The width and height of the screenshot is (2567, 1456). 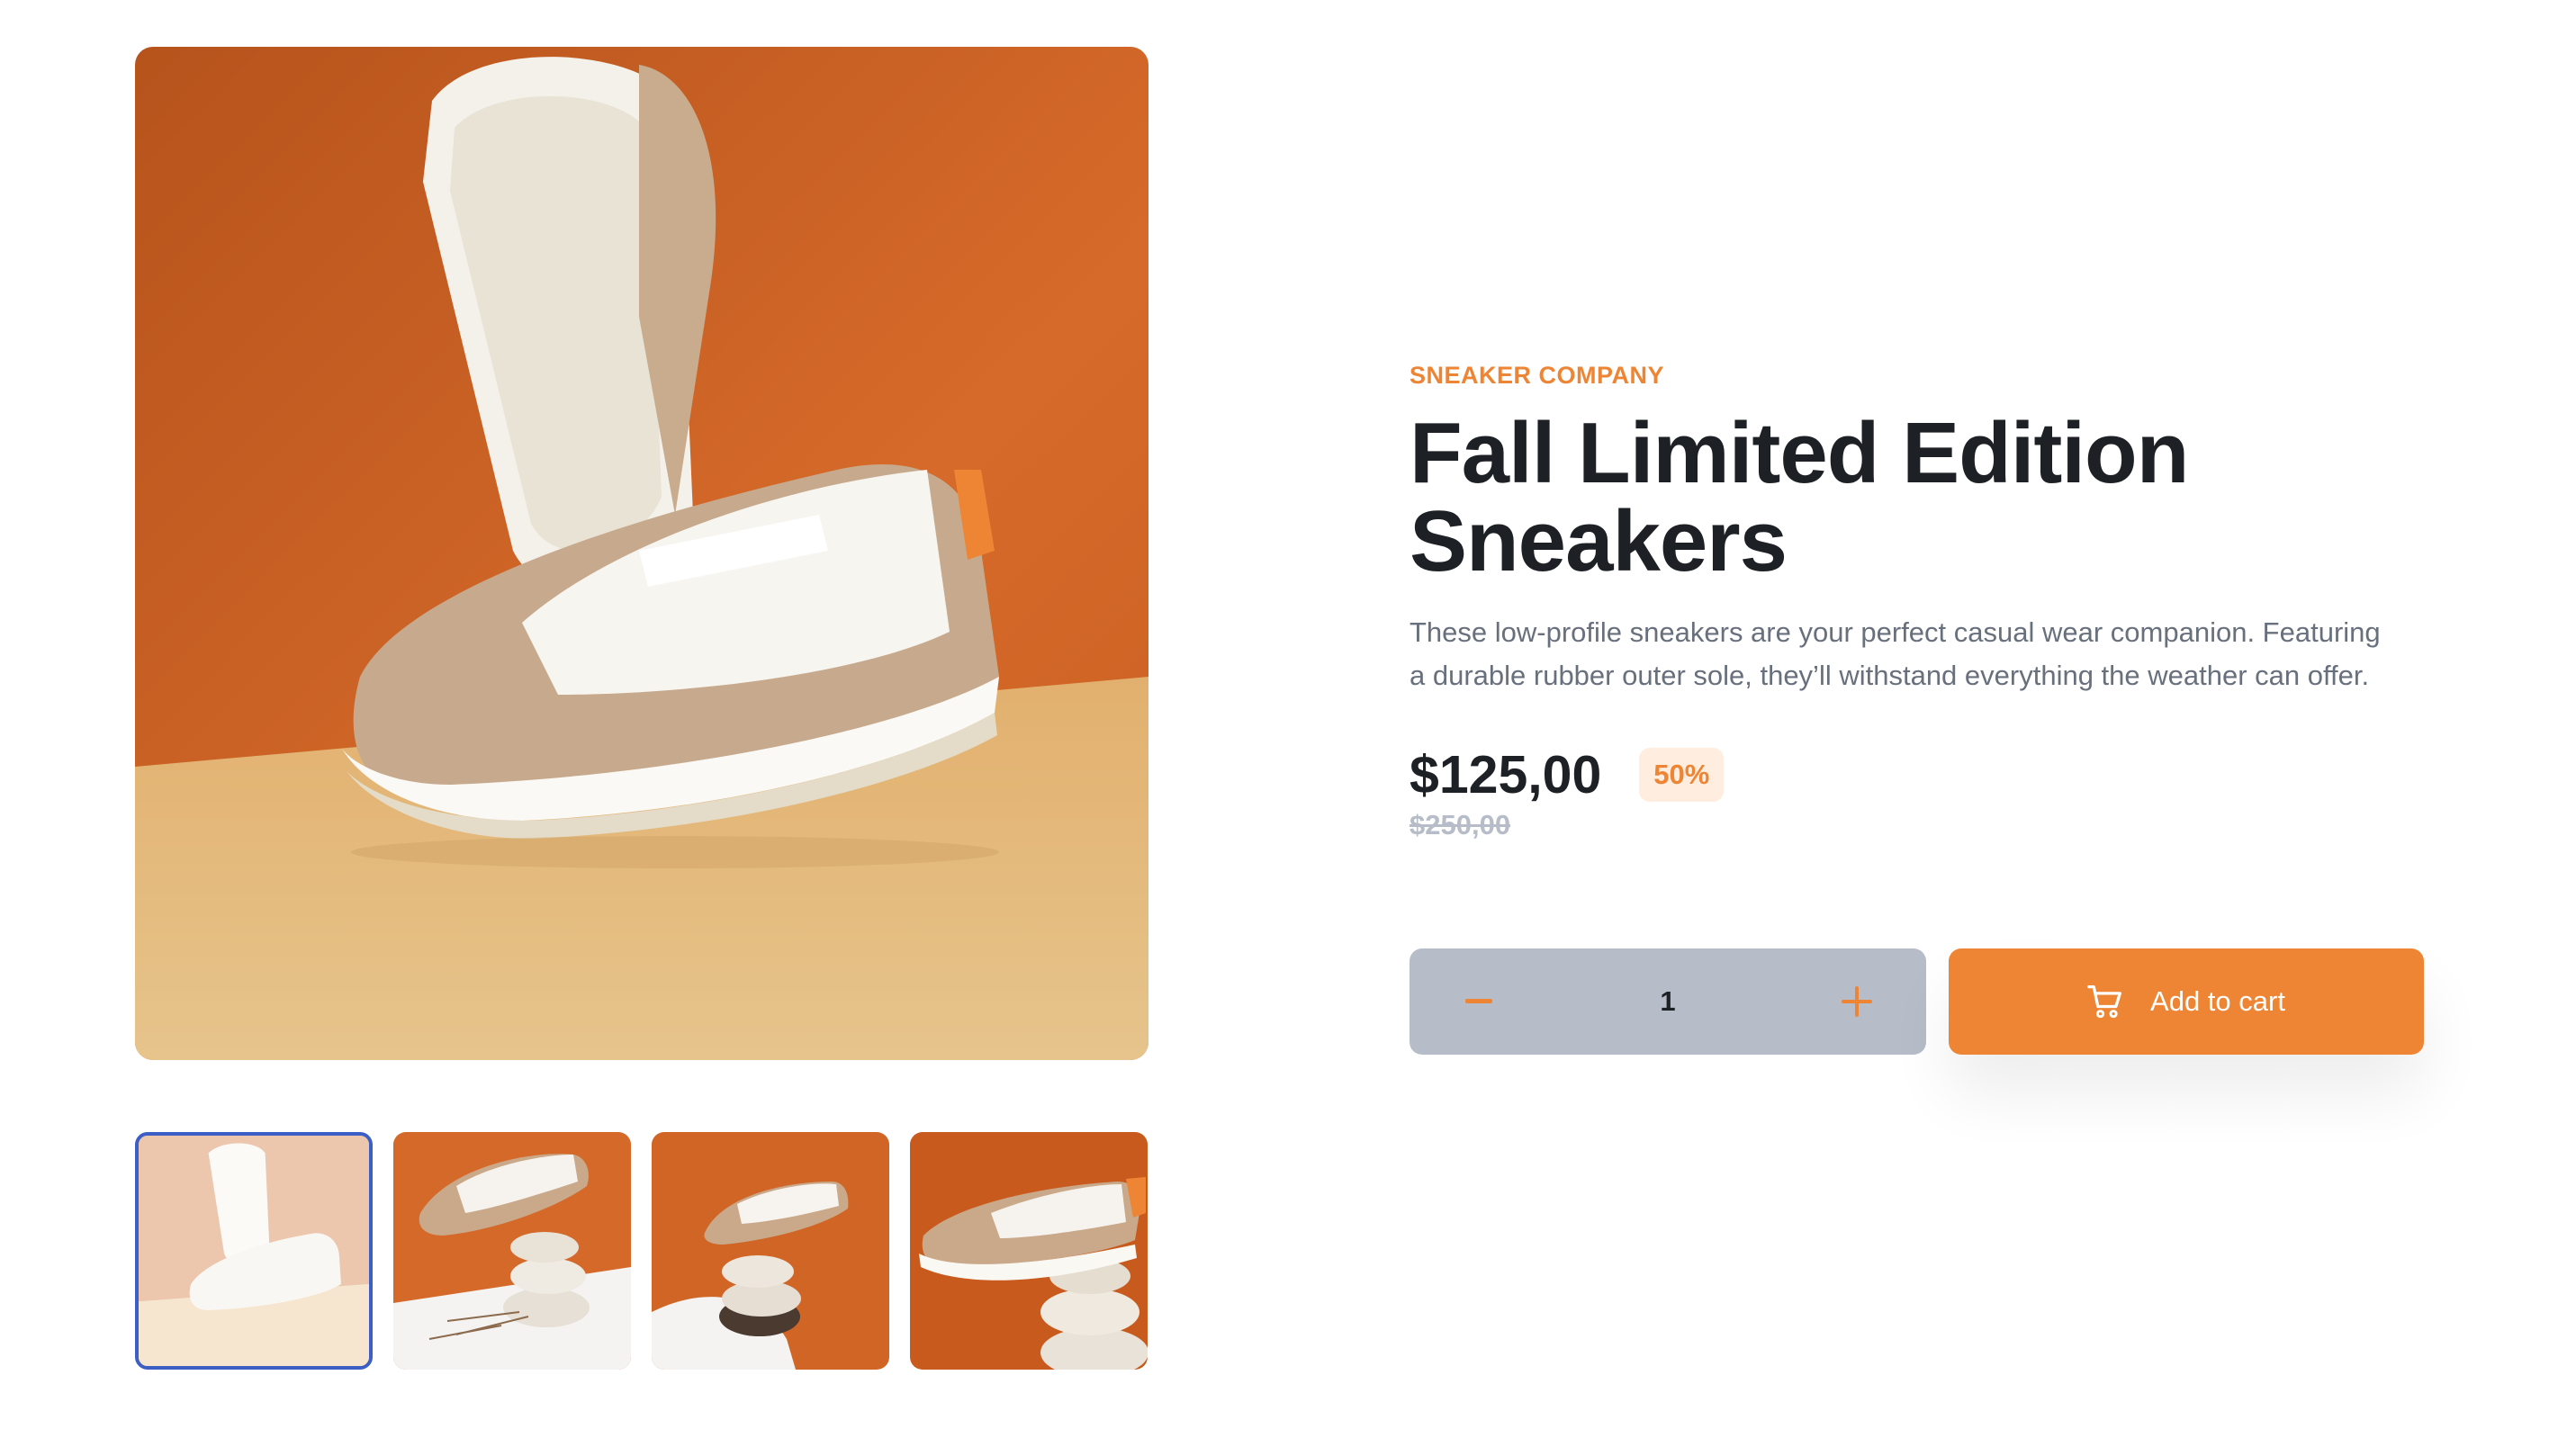 I want to click on decrease-quantity-button, so click(x=1479, y=1002).